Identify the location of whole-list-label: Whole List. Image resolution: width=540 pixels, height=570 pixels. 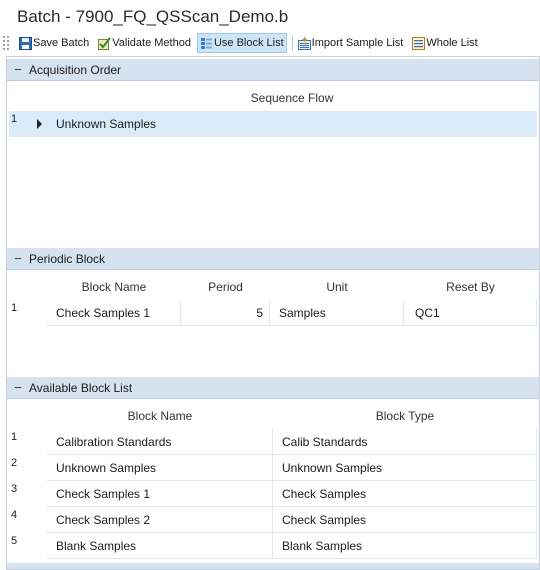
(452, 43).